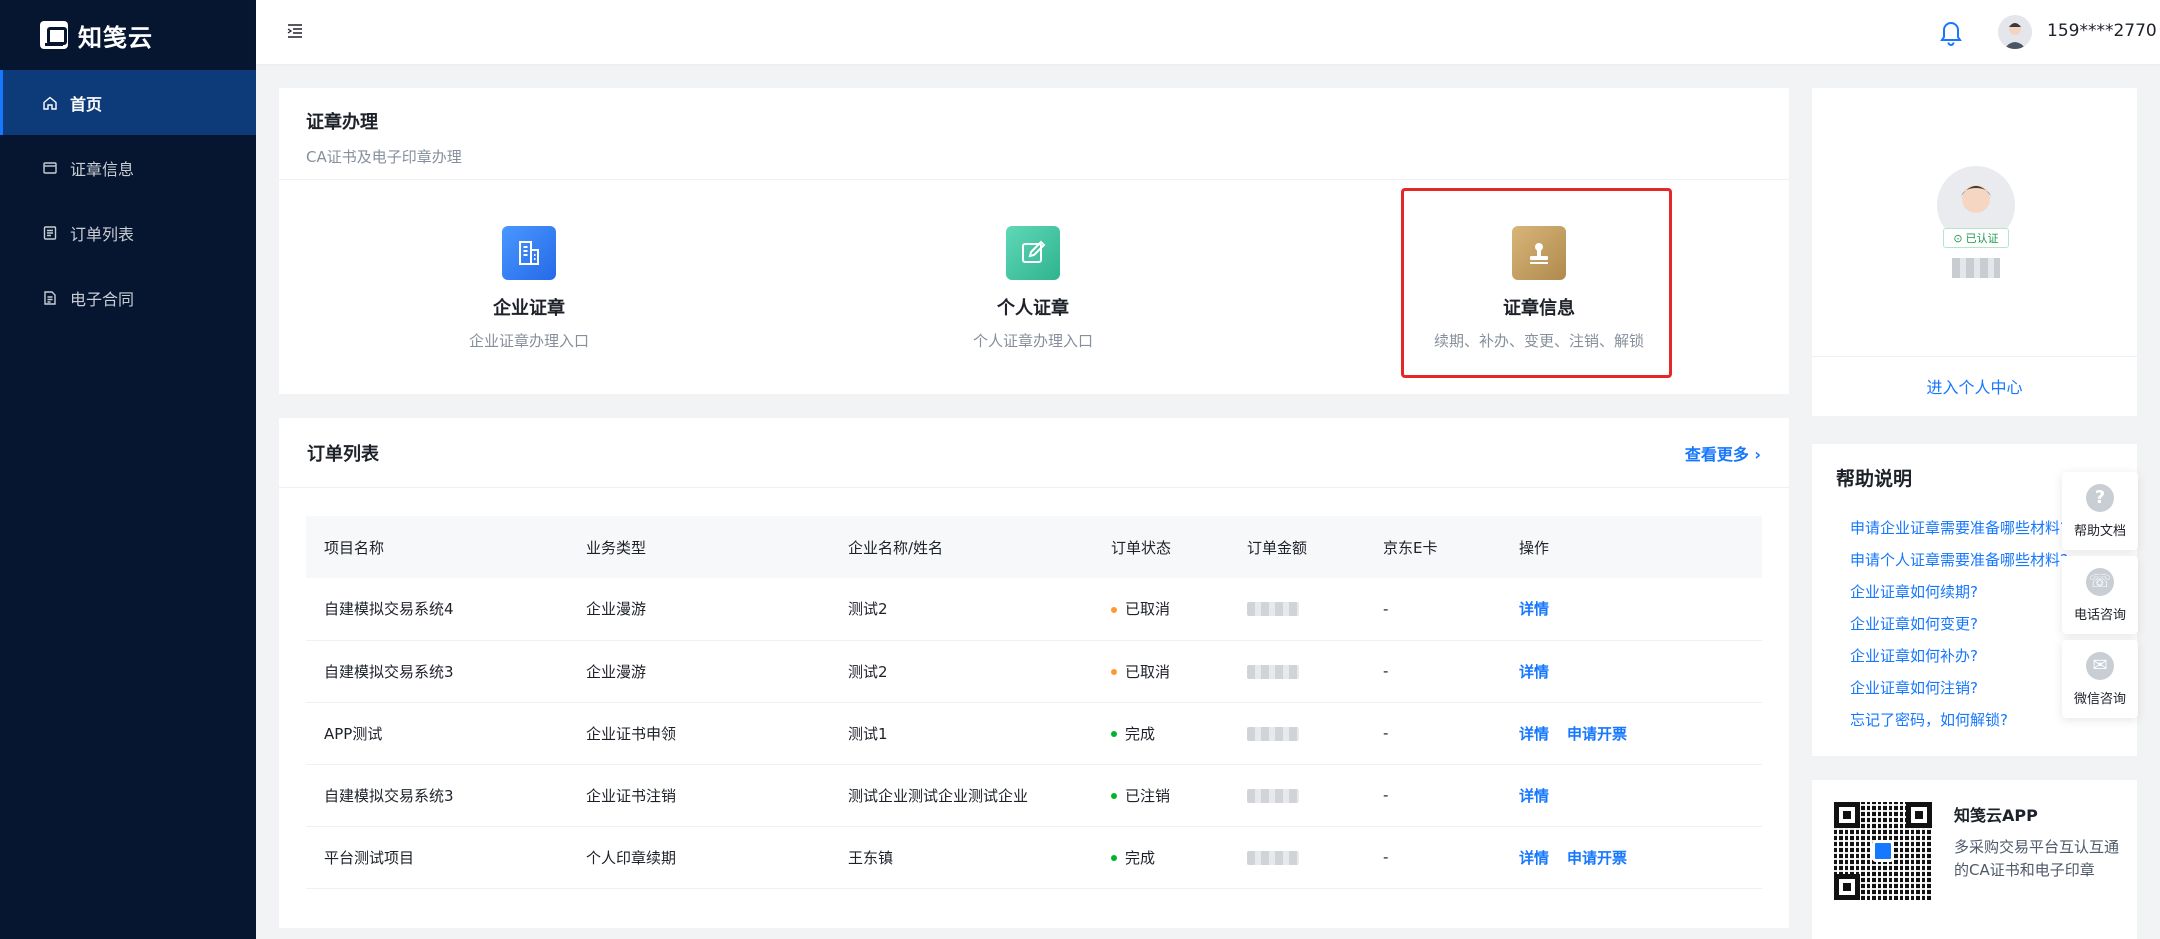 The width and height of the screenshot is (2160, 939). What do you see at coordinates (1032, 341) in the screenshot?
I see `tile-subtitle: 个人证章办理入口` at bounding box center [1032, 341].